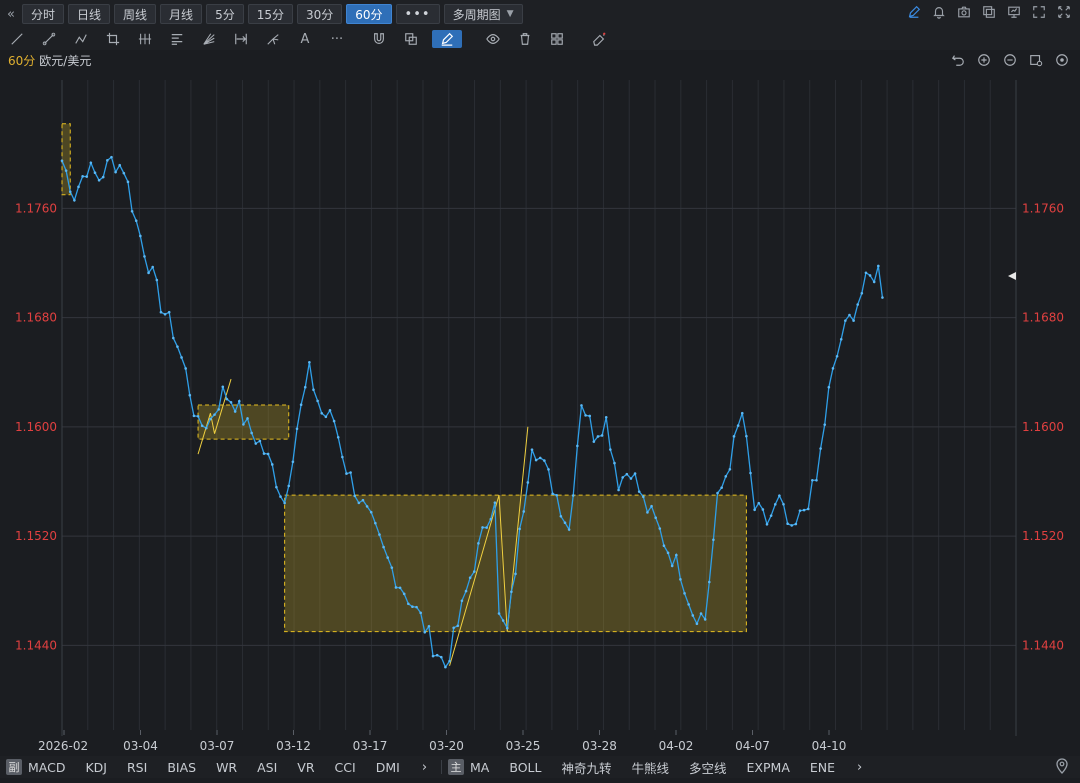  What do you see at coordinates (369, 14) in the screenshot?
I see `timeframe-60min: 60分` at bounding box center [369, 14].